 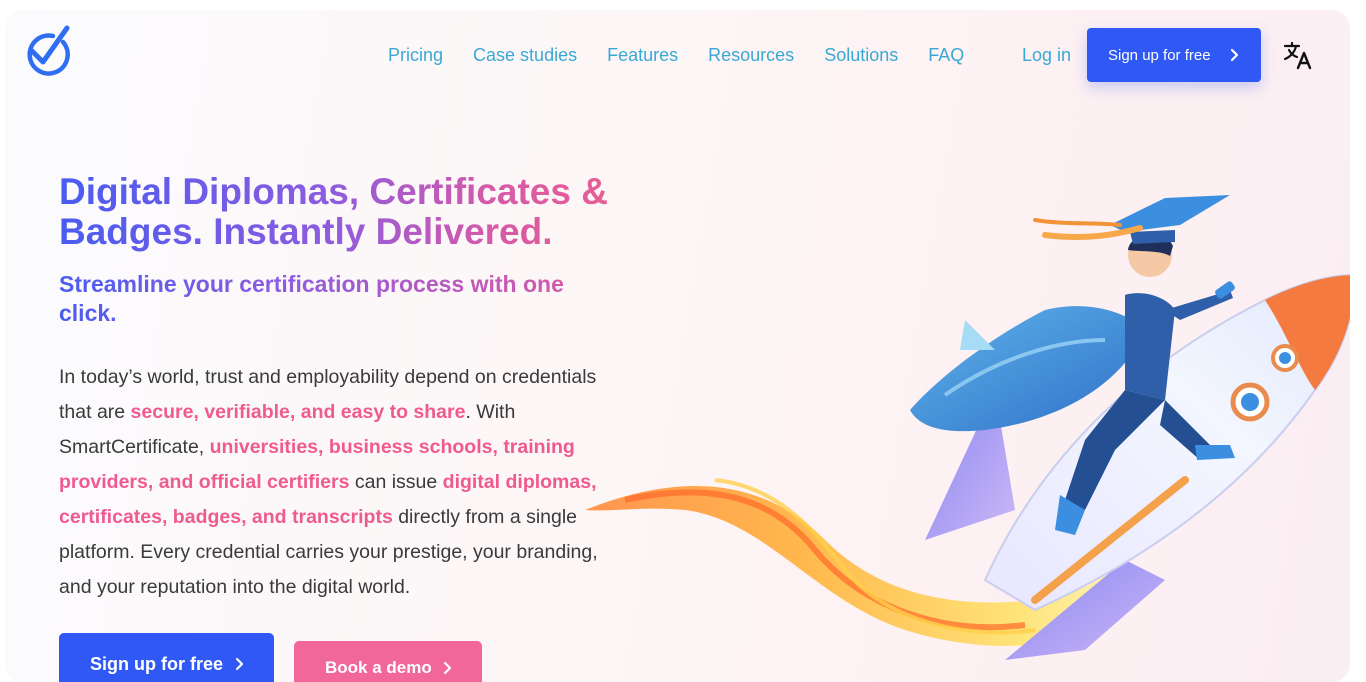 What do you see at coordinates (1046, 55) in the screenshot?
I see `login-link: Log in` at bounding box center [1046, 55].